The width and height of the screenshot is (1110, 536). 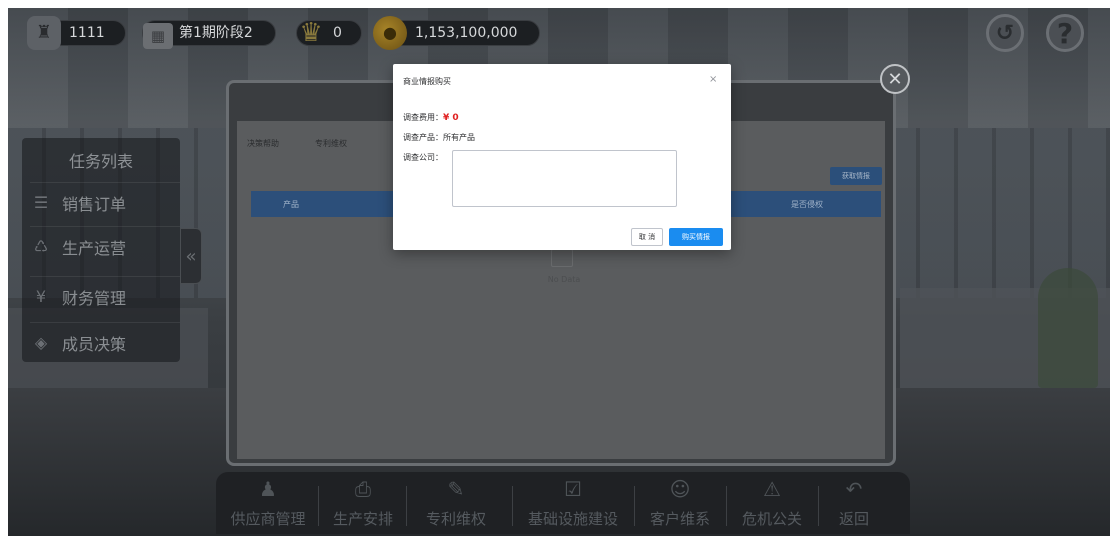 What do you see at coordinates (696, 237) in the screenshot?
I see `buy-intel-button: 购买情报` at bounding box center [696, 237].